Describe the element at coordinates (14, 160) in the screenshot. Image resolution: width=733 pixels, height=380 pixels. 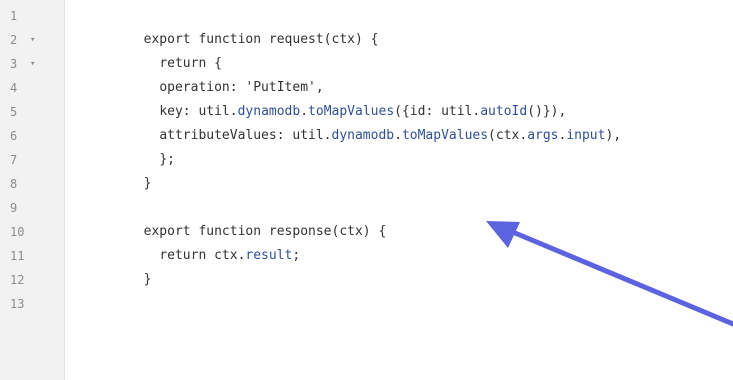
I see `line-number: 7` at that location.